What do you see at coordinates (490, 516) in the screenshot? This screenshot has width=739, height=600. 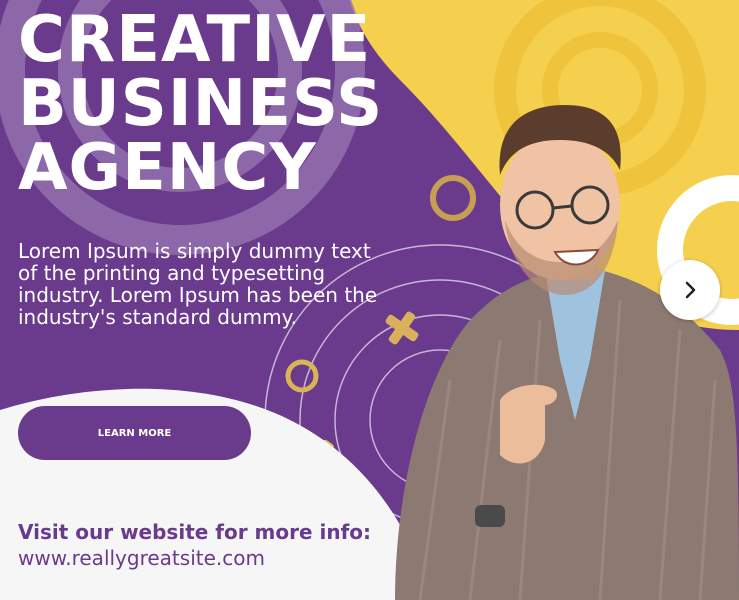 I see `watch-shape` at bounding box center [490, 516].